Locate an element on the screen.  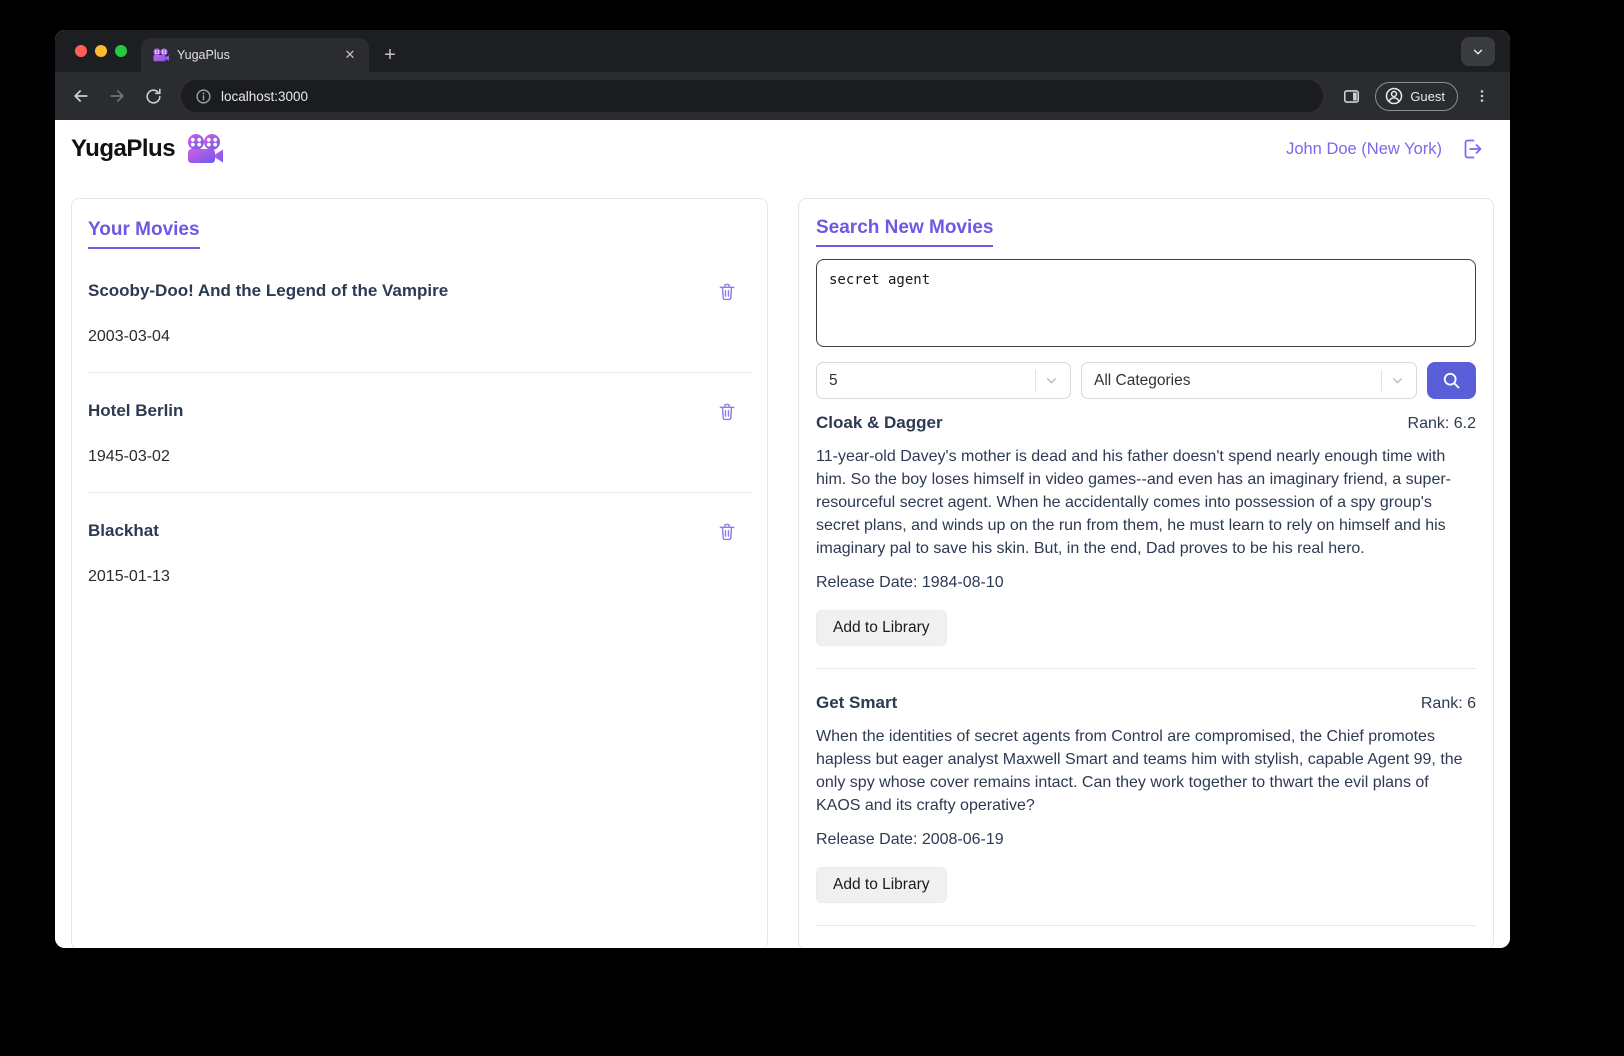
kebab-menu-icon is located at coordinates (1482, 96).